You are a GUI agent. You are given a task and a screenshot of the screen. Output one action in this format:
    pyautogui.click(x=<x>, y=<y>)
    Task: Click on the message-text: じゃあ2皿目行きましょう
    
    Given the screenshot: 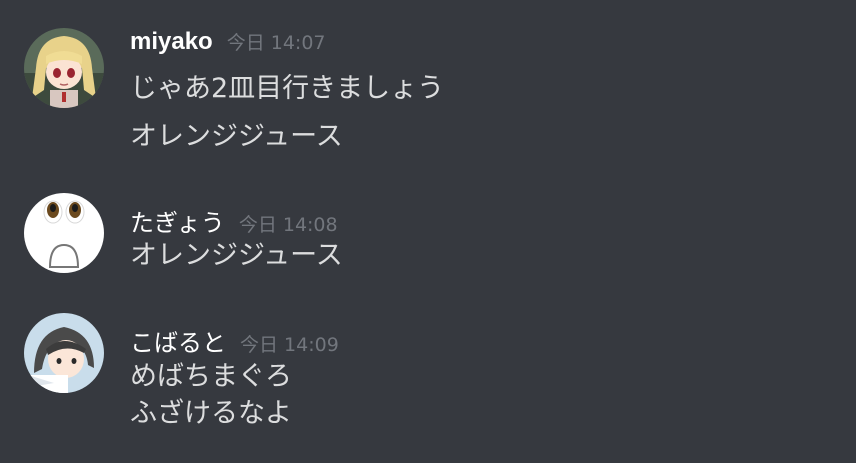 What is the action you would take?
    pyautogui.click(x=287, y=88)
    